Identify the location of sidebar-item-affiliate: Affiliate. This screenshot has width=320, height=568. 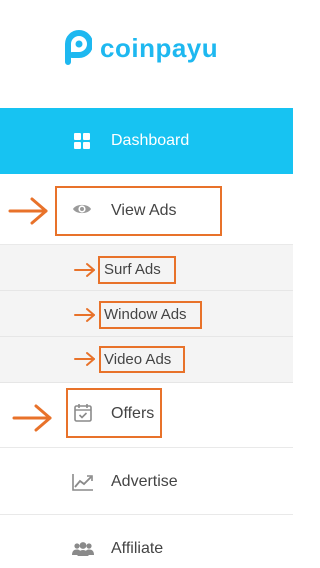
(146, 541).